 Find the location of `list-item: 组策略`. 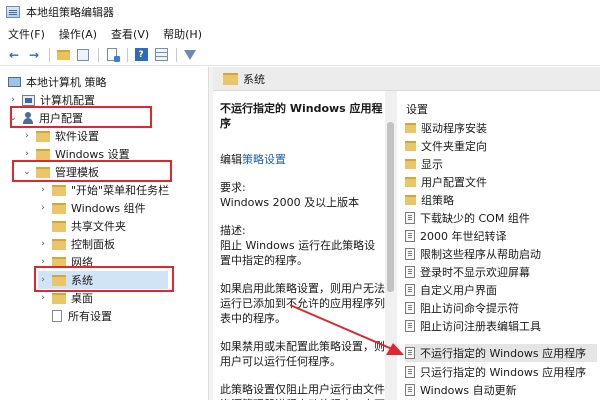

list-item: 组策略 is located at coordinates (429, 200).